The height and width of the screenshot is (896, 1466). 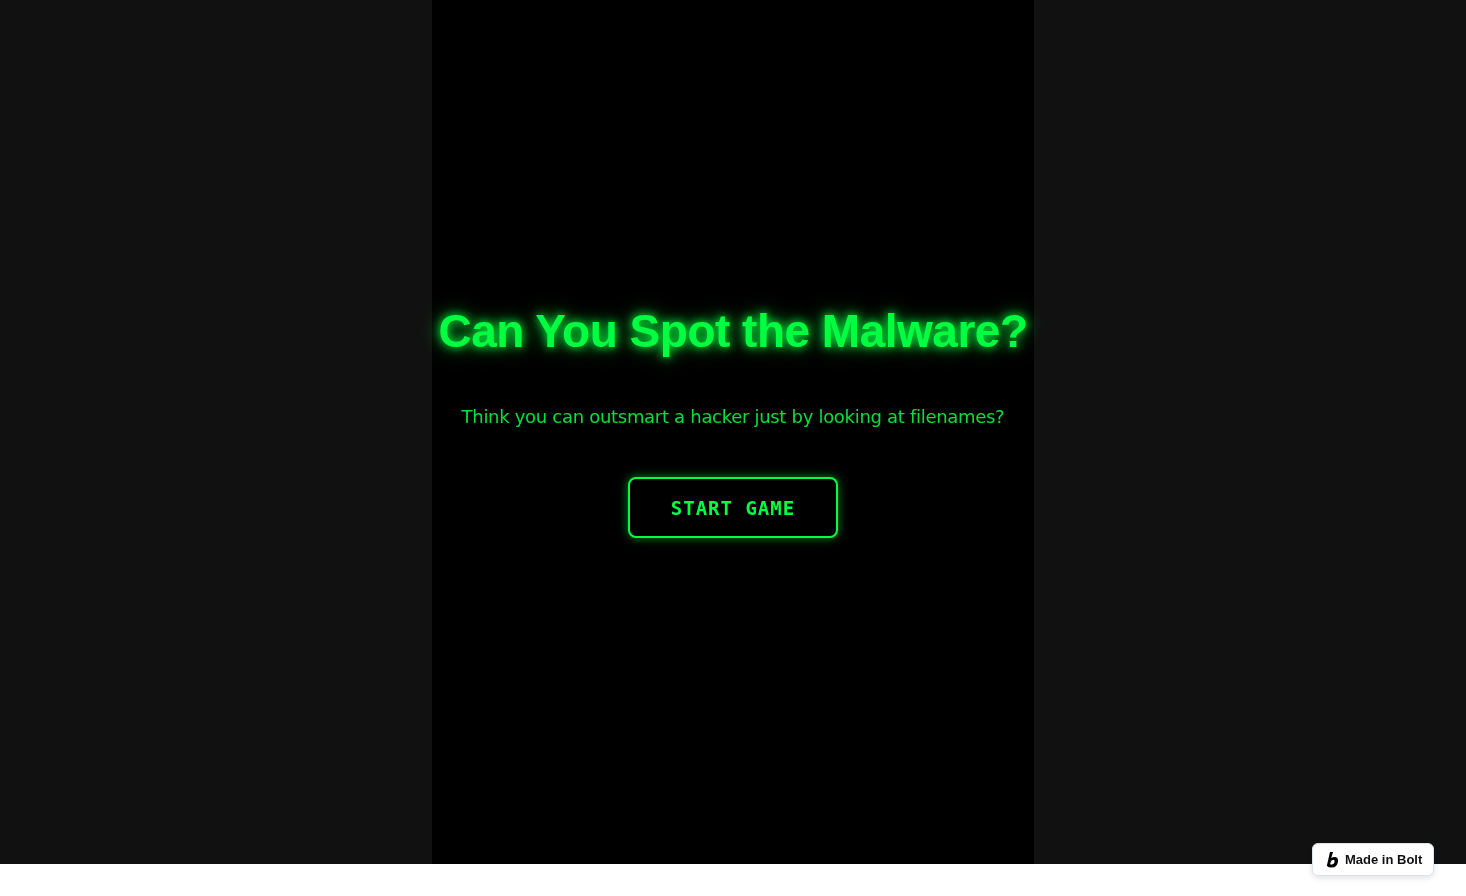 What do you see at coordinates (733, 331) in the screenshot?
I see `page-title: Can You Spot the Malware?` at bounding box center [733, 331].